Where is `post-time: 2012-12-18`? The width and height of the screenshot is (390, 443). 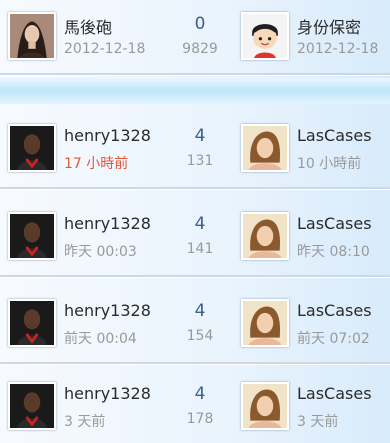
post-time: 2012-12-18 is located at coordinates (105, 49).